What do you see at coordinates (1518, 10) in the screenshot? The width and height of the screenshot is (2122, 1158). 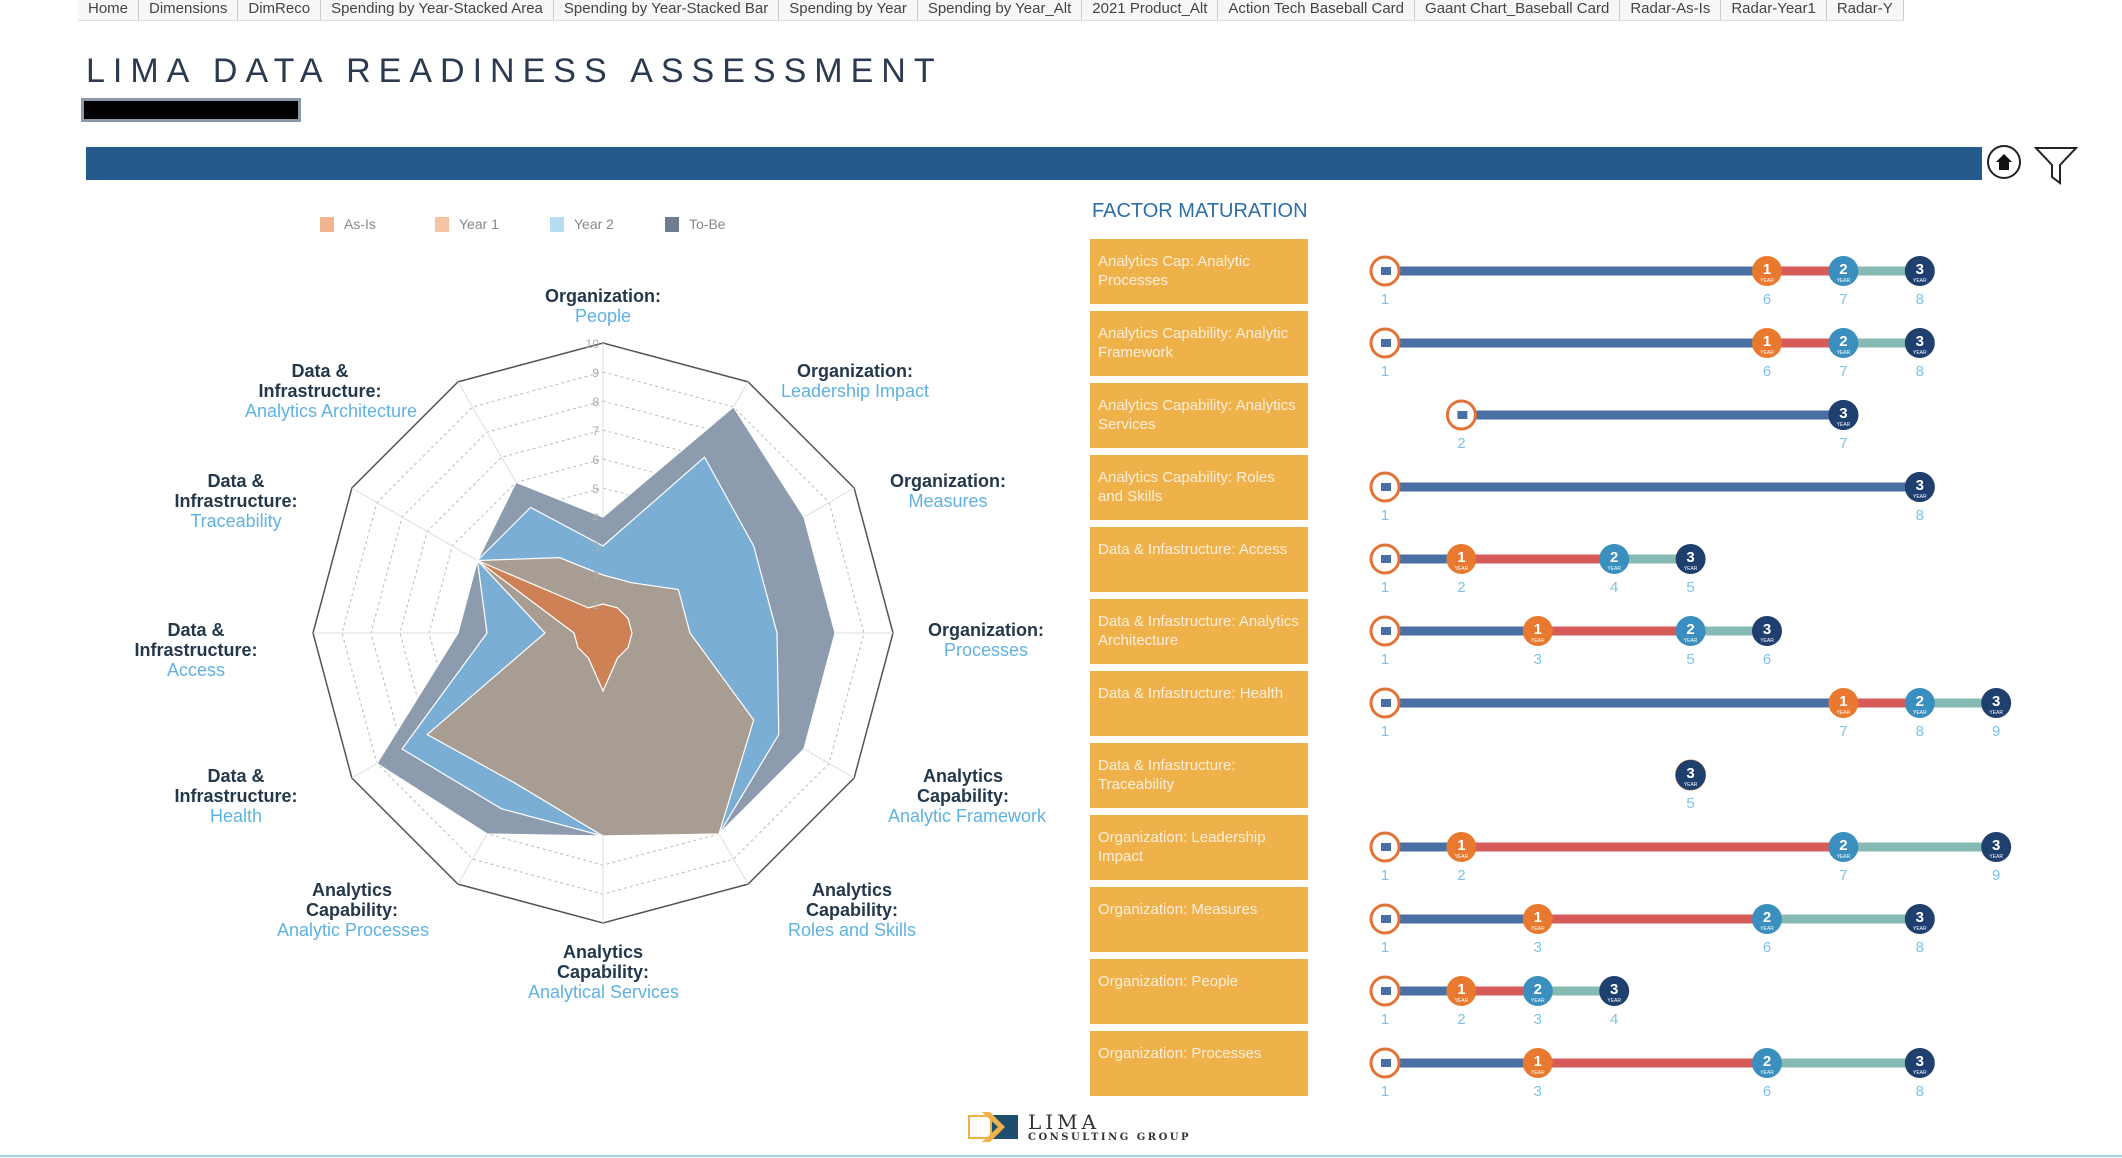 I see `tab-gaant-chart-baseball-card: Gaant Chart_Baseball Card` at bounding box center [1518, 10].